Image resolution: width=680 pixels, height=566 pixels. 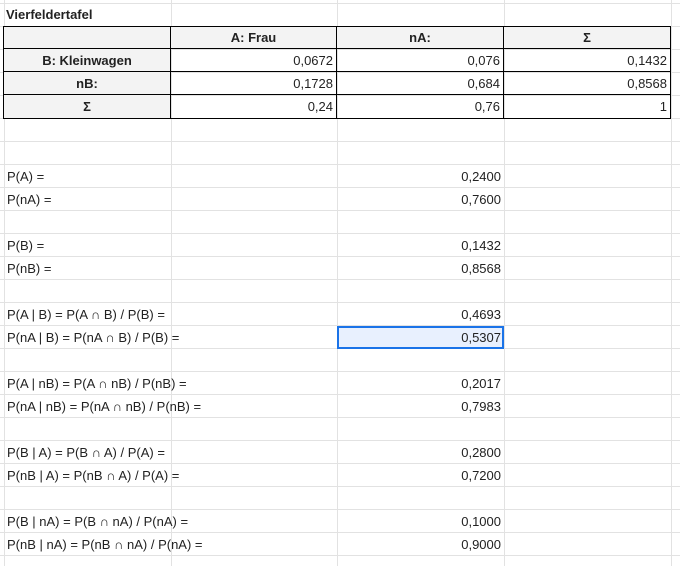 I want to click on result-label-p-b-given-na: P(B | nA) = P(B ∩ nA) / P(nA) =, so click(x=169, y=521).